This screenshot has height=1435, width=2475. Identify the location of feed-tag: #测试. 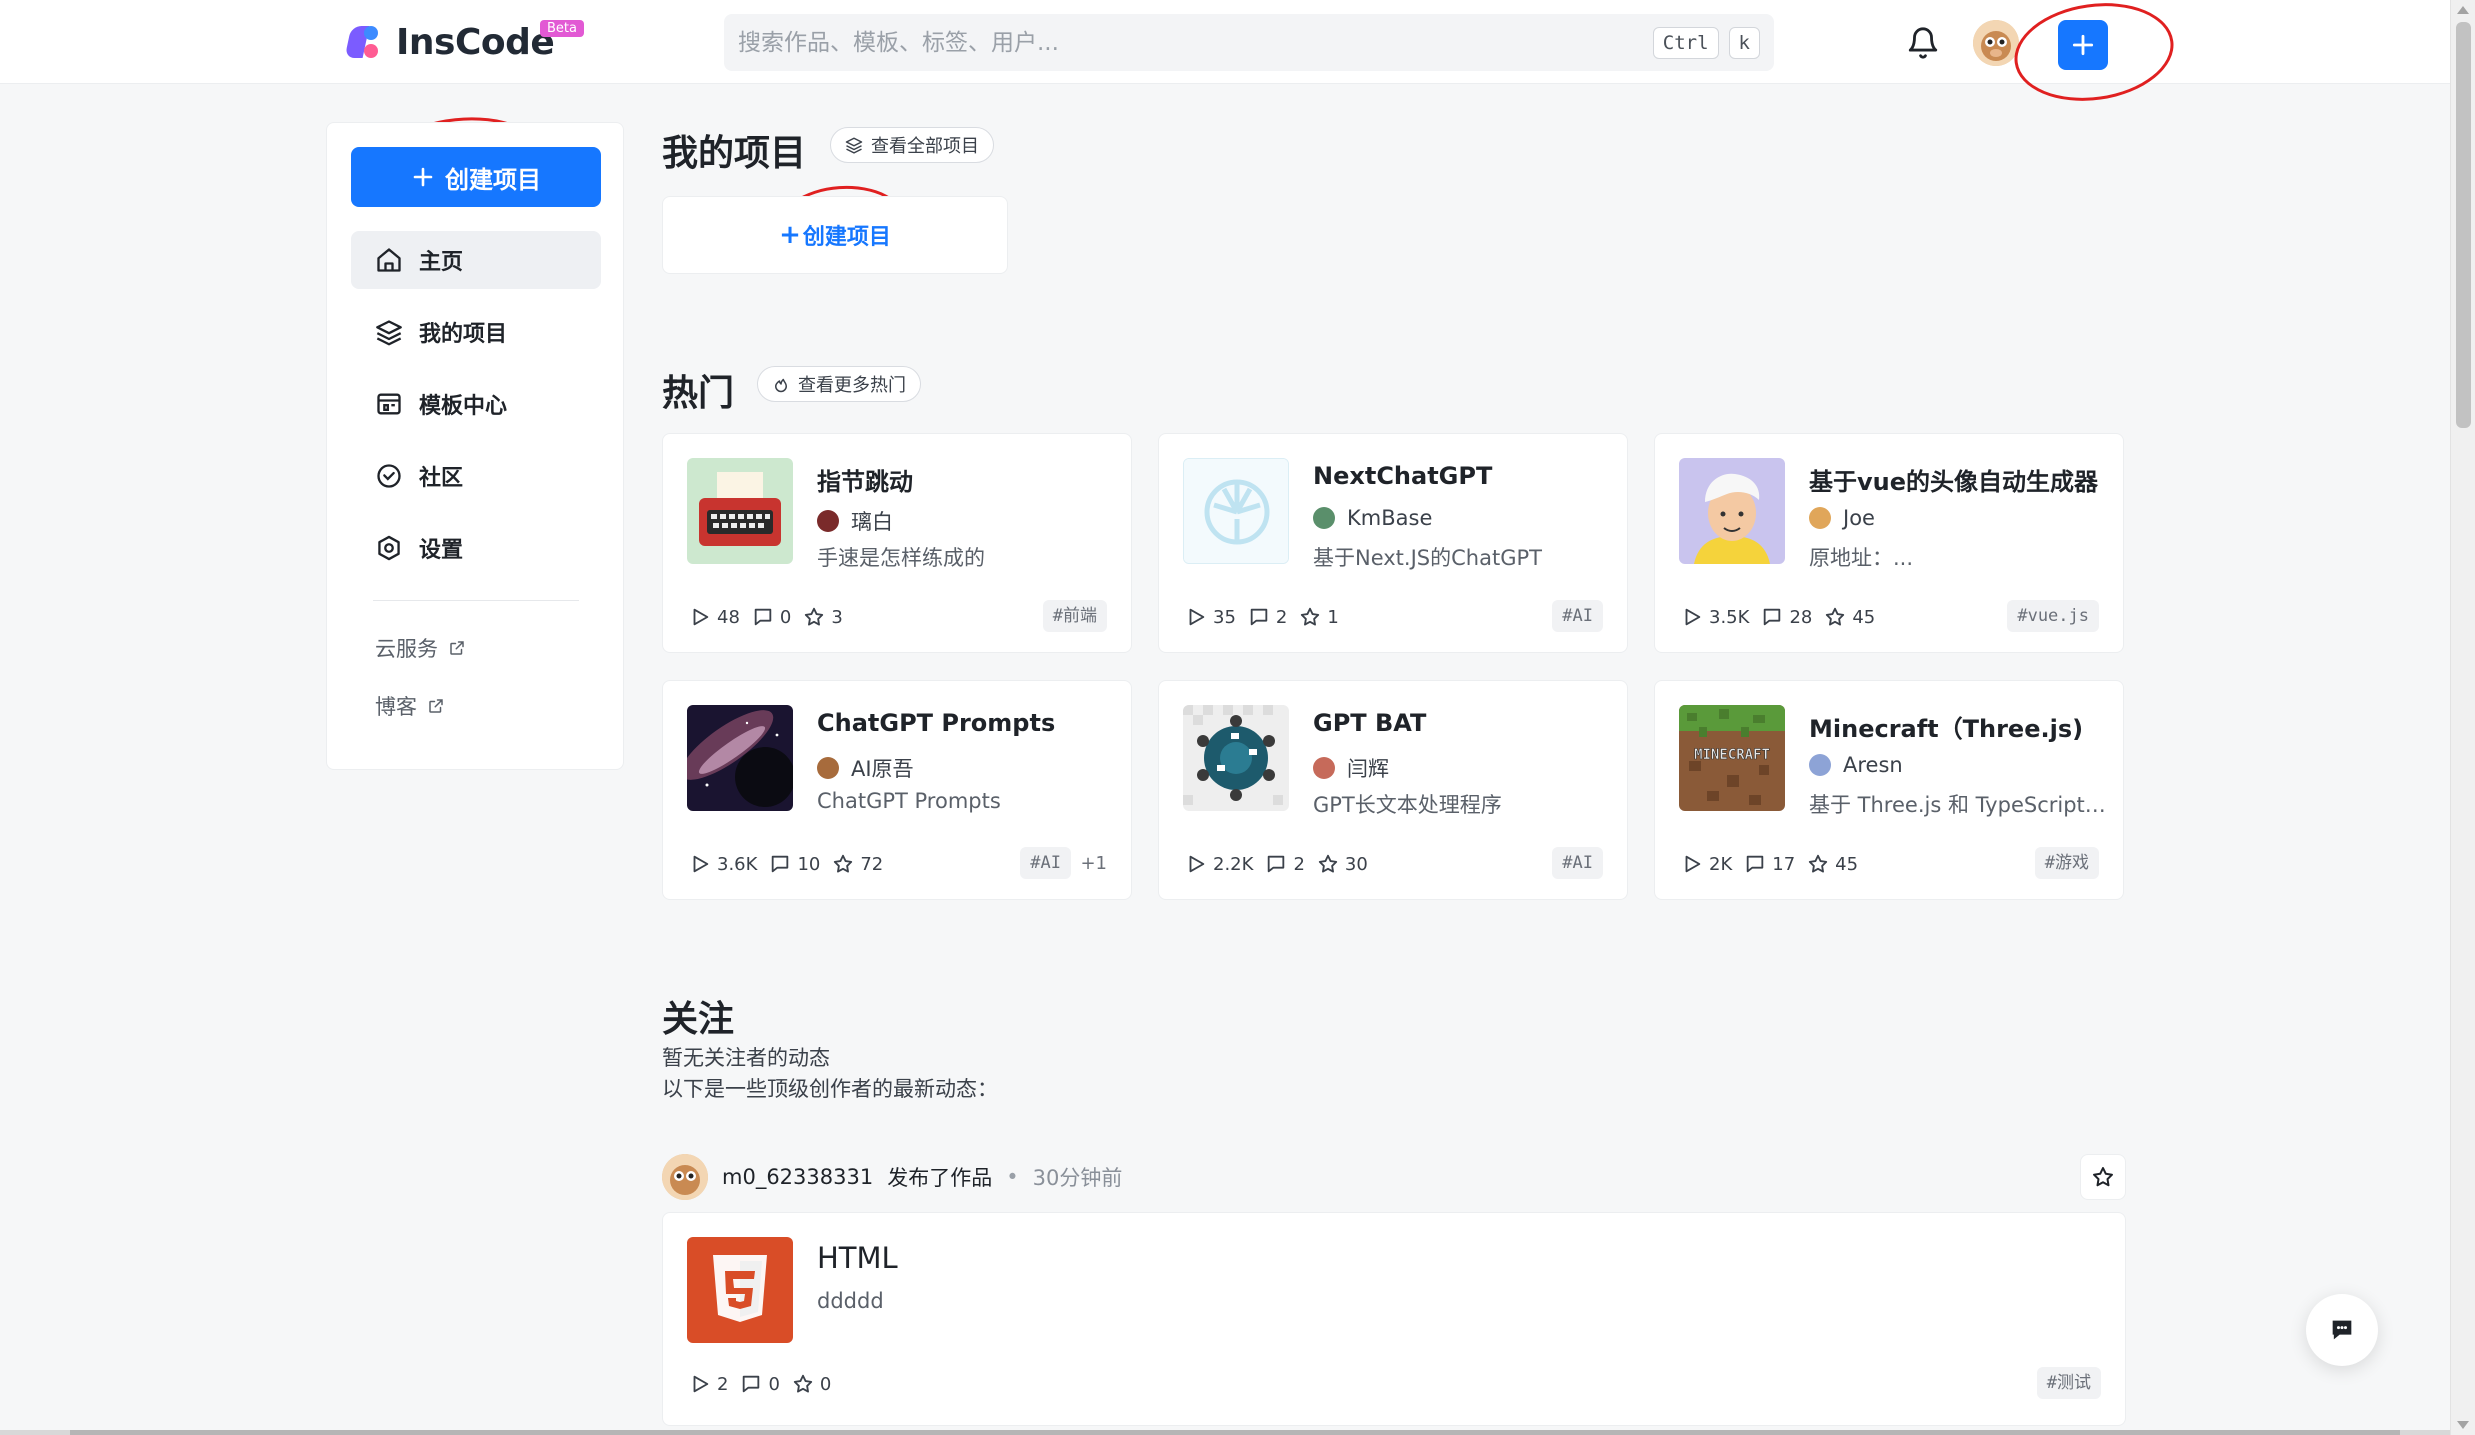
(2068, 1383).